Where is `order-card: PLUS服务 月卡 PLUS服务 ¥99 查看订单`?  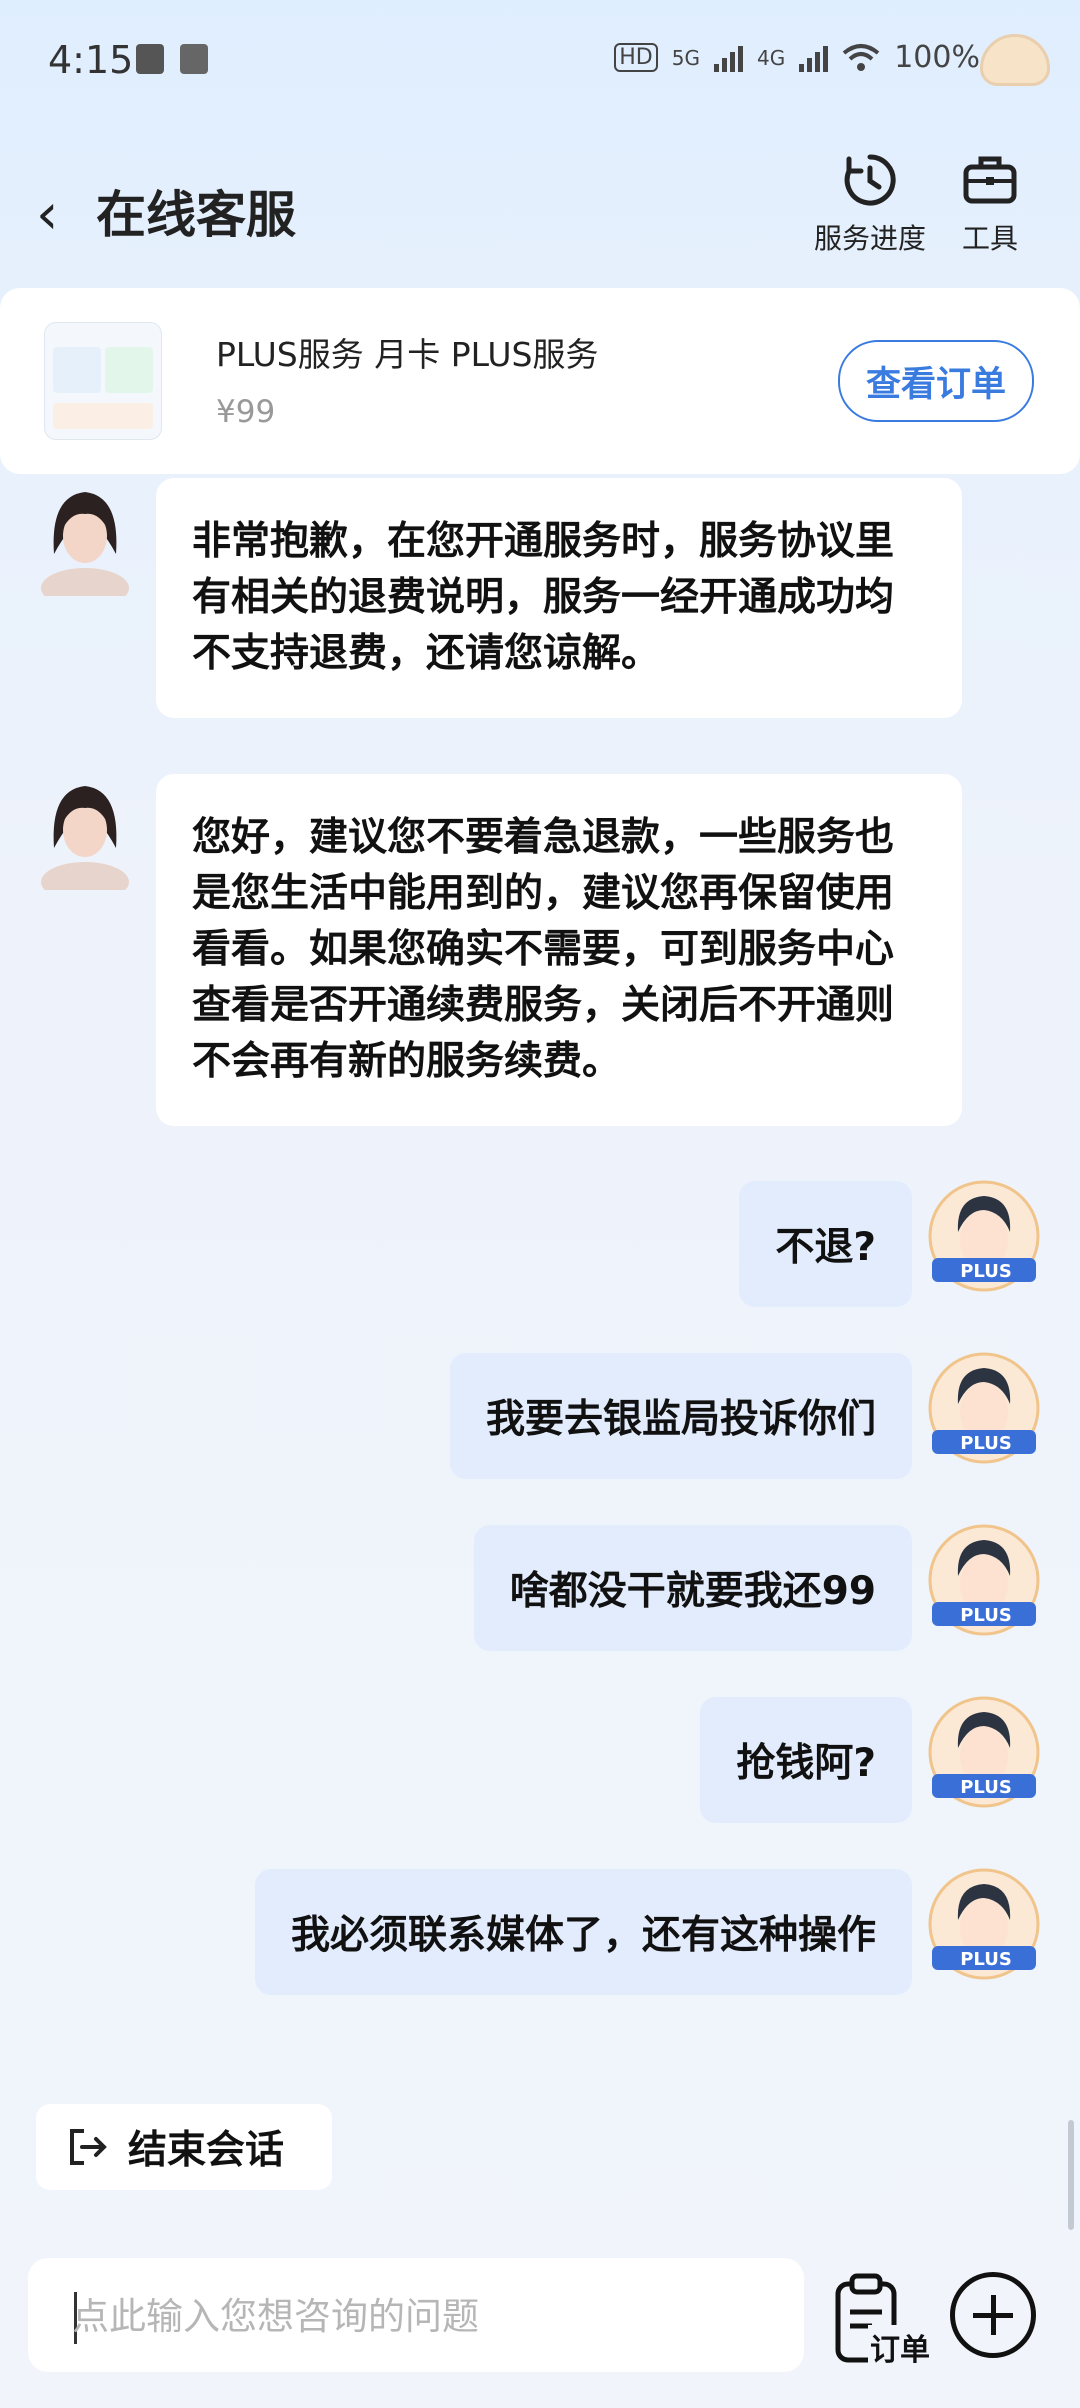 order-card: PLUS服务 月卡 PLUS服务 ¥99 查看订单 is located at coordinates (540, 381).